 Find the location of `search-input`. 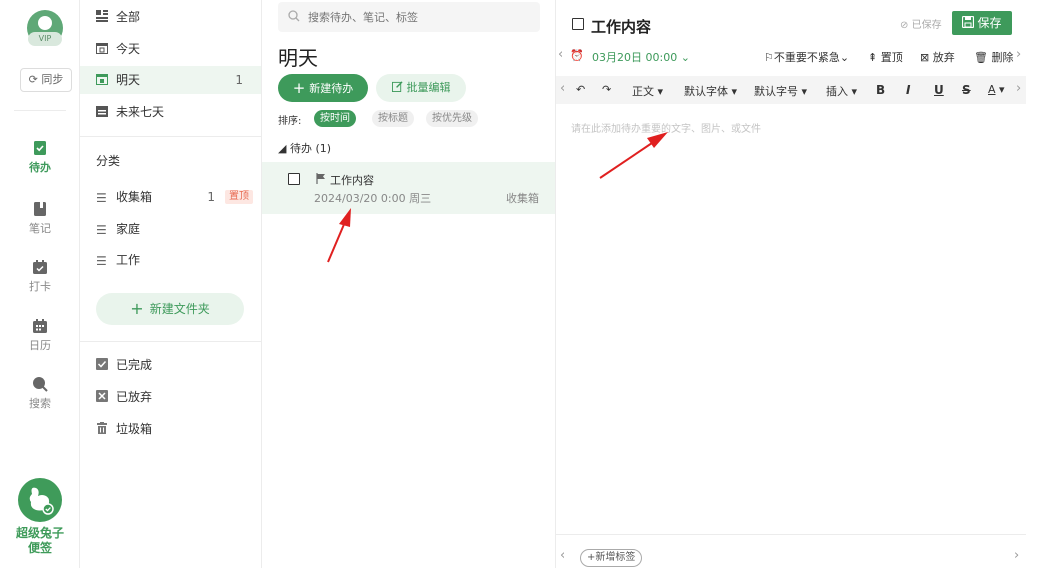

search-input is located at coordinates (409, 17).